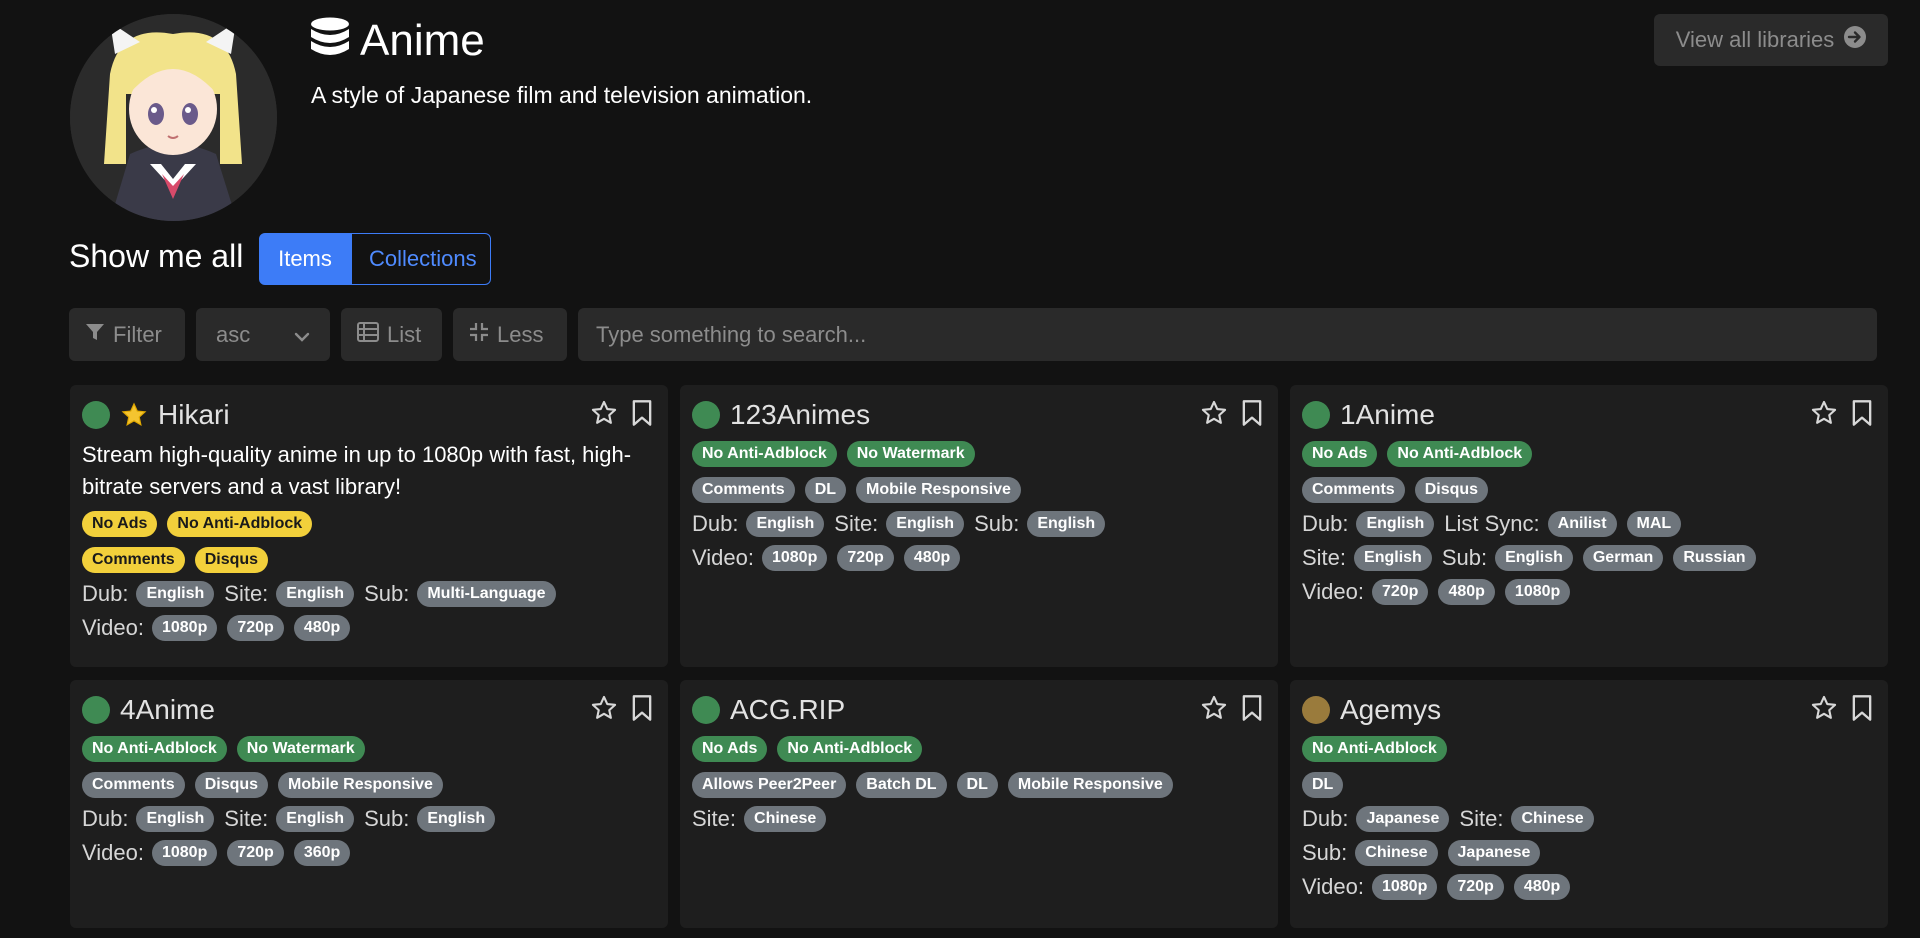 The width and height of the screenshot is (1920, 938). What do you see at coordinates (330, 41) in the screenshot?
I see `database-icon` at bounding box center [330, 41].